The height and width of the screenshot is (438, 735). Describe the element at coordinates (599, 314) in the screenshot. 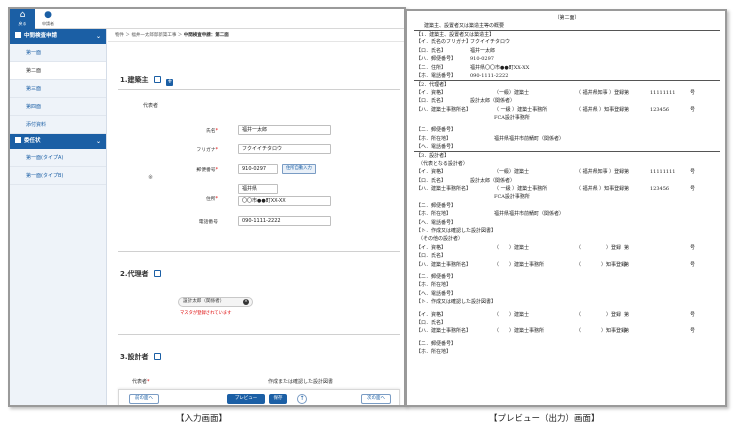

I see `row-value: （ ）登録` at that location.